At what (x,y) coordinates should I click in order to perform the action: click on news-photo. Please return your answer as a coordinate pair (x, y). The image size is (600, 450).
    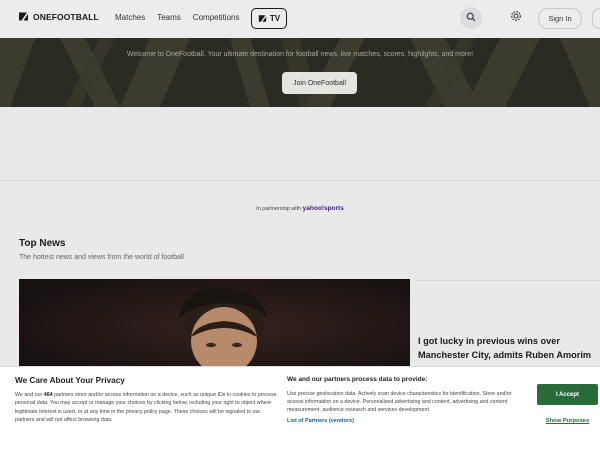
    Looking at the image, I should click on (214, 326).